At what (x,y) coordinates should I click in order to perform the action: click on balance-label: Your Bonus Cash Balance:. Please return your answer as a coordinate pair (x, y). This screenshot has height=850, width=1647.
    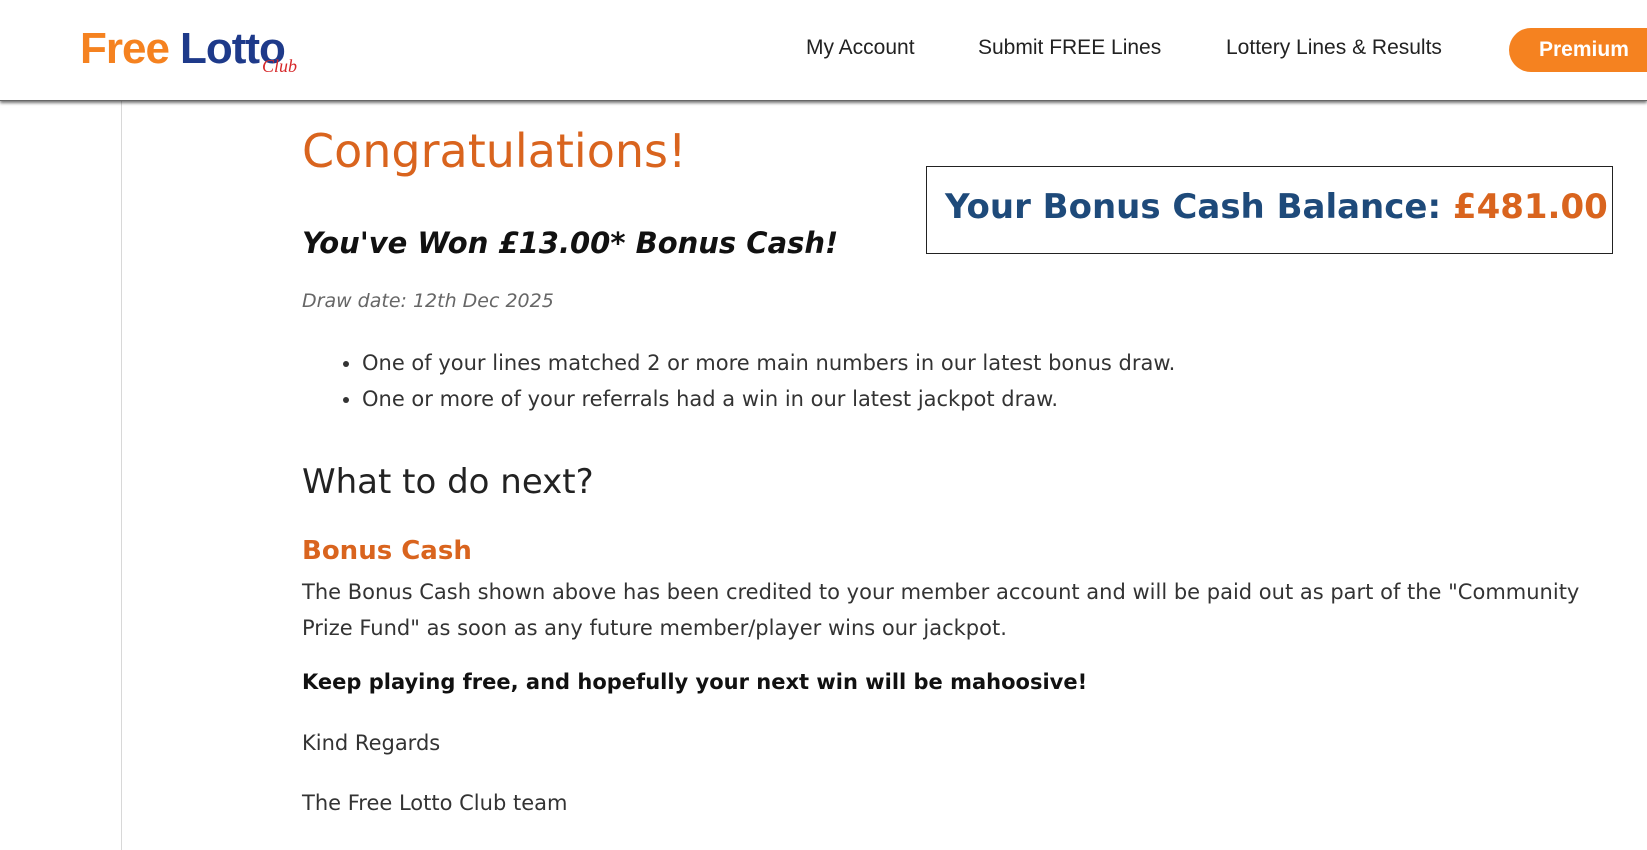
    Looking at the image, I should click on (1199, 207).